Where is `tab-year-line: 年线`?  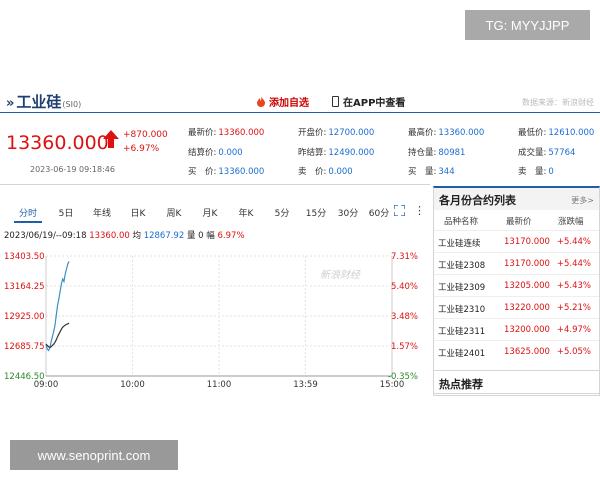 tab-year-line: 年线 is located at coordinates (102, 213).